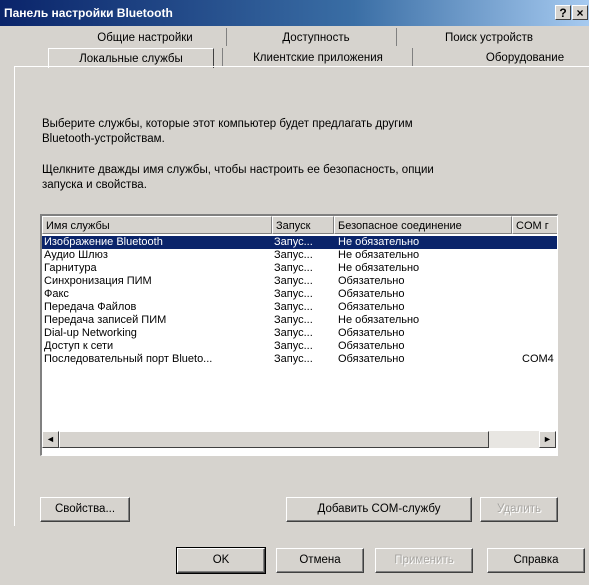  What do you see at coordinates (103, 242) in the screenshot?
I see `service-name: Изображение Bluetooth` at bounding box center [103, 242].